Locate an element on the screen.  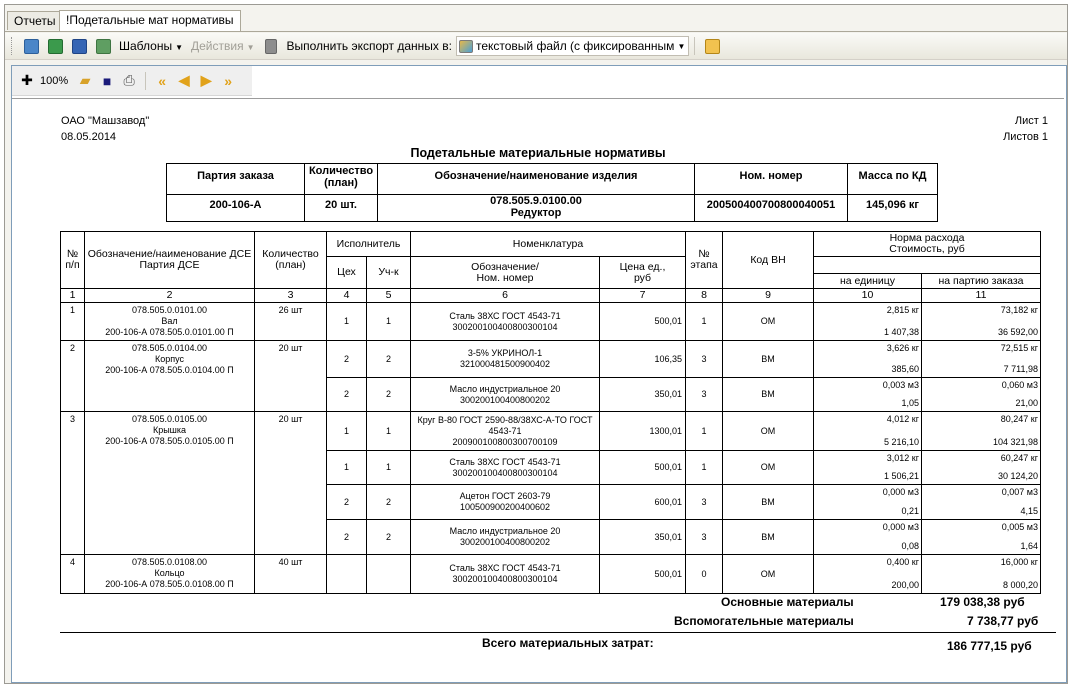
item-num: 2 is located at coordinates (72, 376).